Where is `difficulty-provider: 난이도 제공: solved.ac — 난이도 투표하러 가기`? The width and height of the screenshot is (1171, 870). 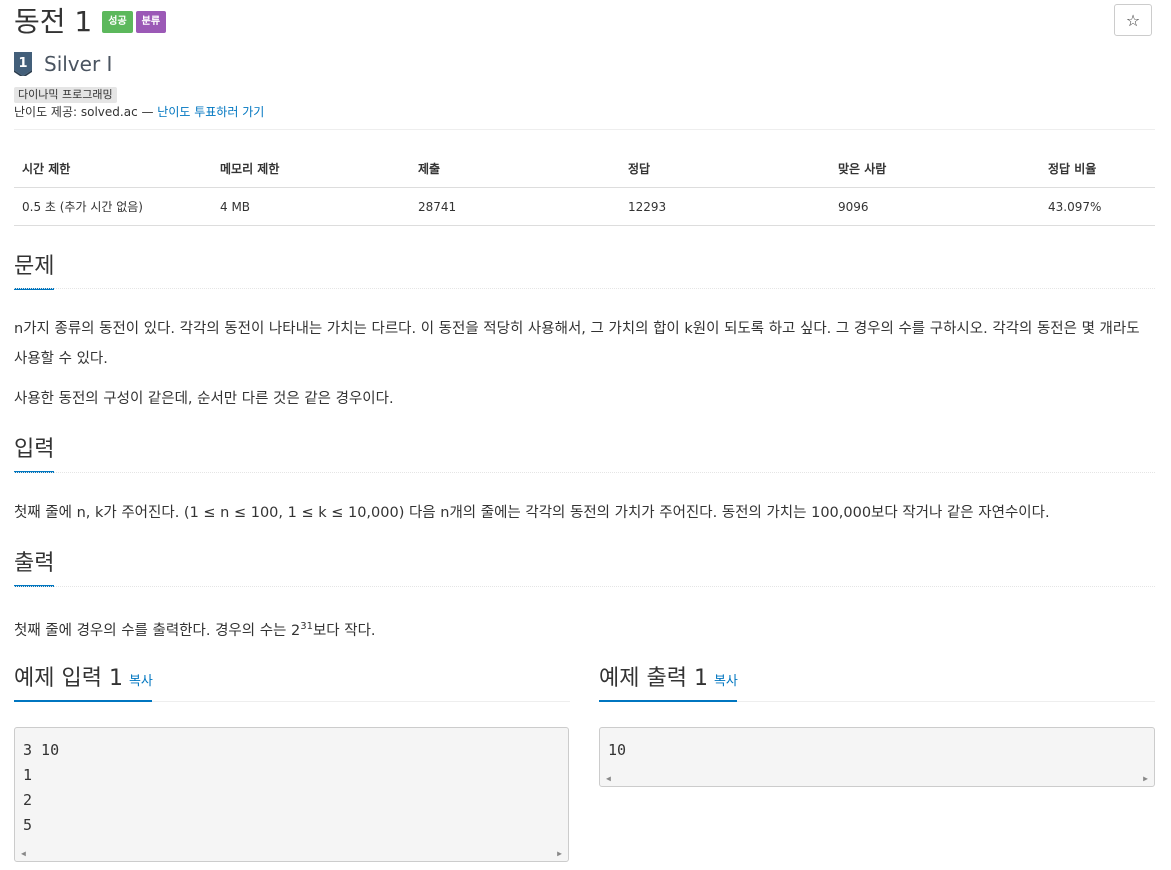
difficulty-provider: 난이도 제공: solved.ac — 난이도 투표하러 가기 is located at coordinates (139, 111).